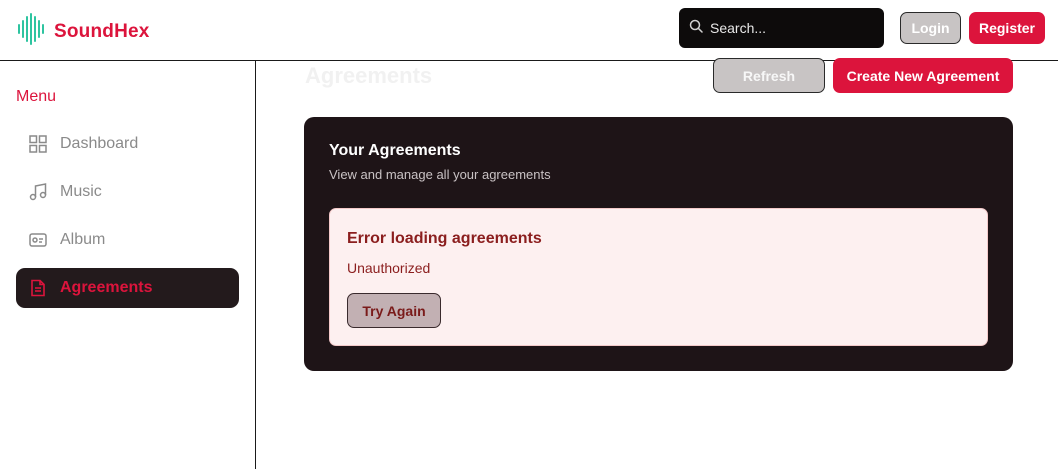 The width and height of the screenshot is (1058, 469). Describe the element at coordinates (389, 268) in the screenshot. I see `error-message: Unauthorized` at that location.